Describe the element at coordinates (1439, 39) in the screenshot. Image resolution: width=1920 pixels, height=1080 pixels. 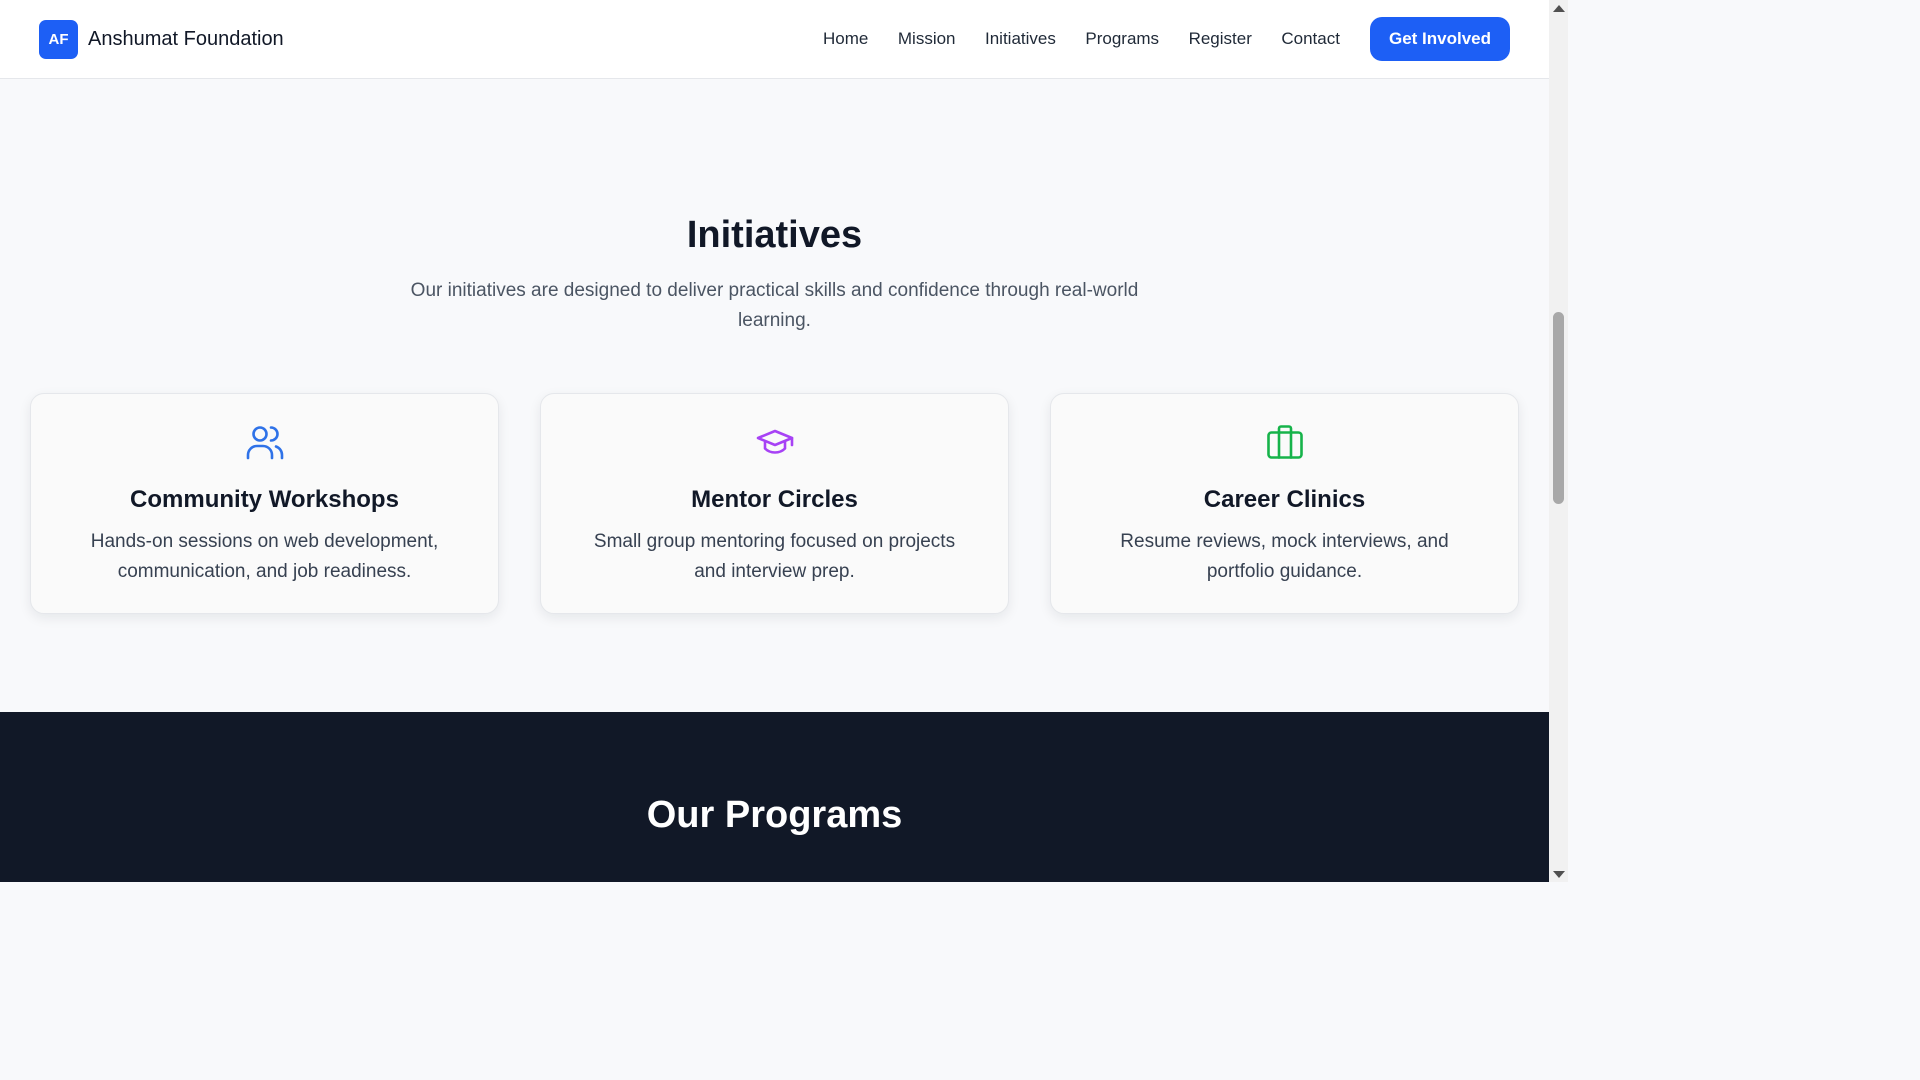
I see `get-involved-button: Get Involved` at that location.